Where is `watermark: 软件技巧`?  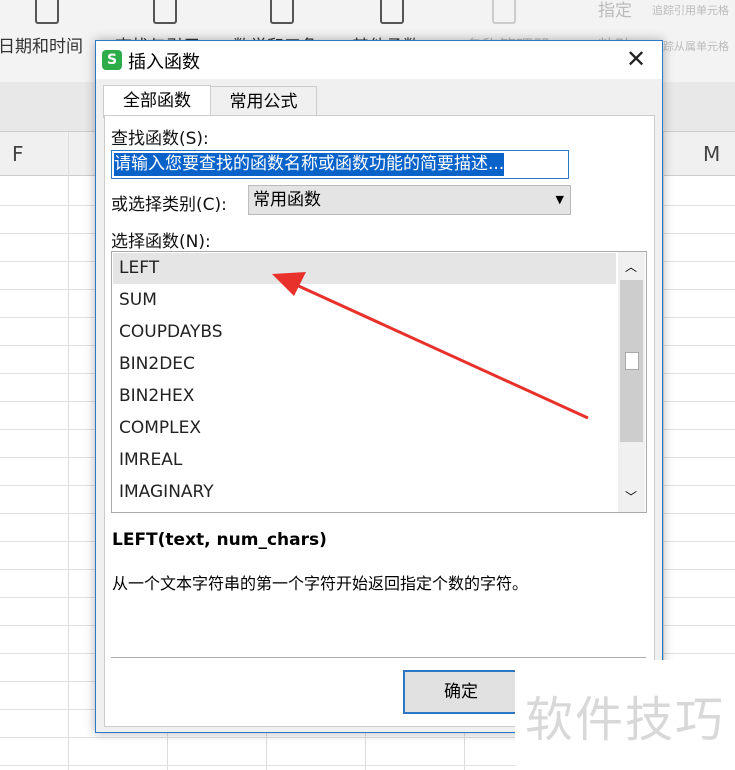 watermark: 软件技巧 is located at coordinates (625, 720).